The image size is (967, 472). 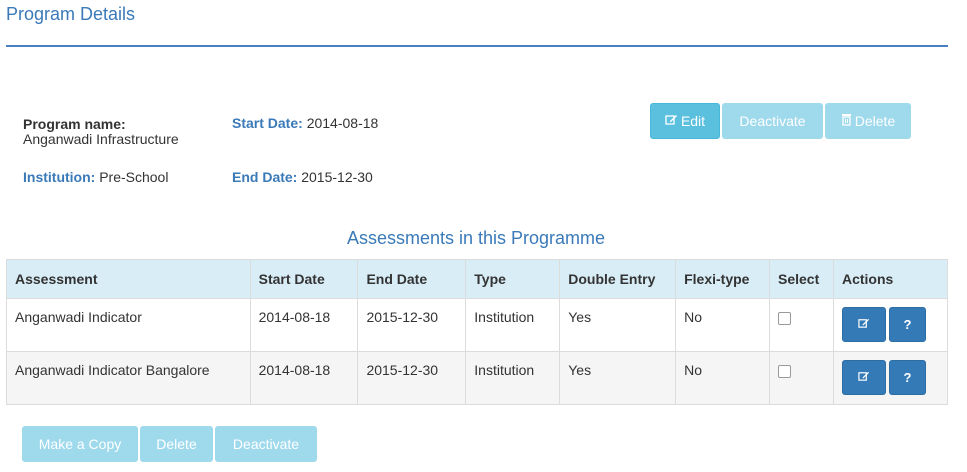 What do you see at coordinates (305, 123) in the screenshot?
I see `start-date-field: Start Date: 2014-08-18` at bounding box center [305, 123].